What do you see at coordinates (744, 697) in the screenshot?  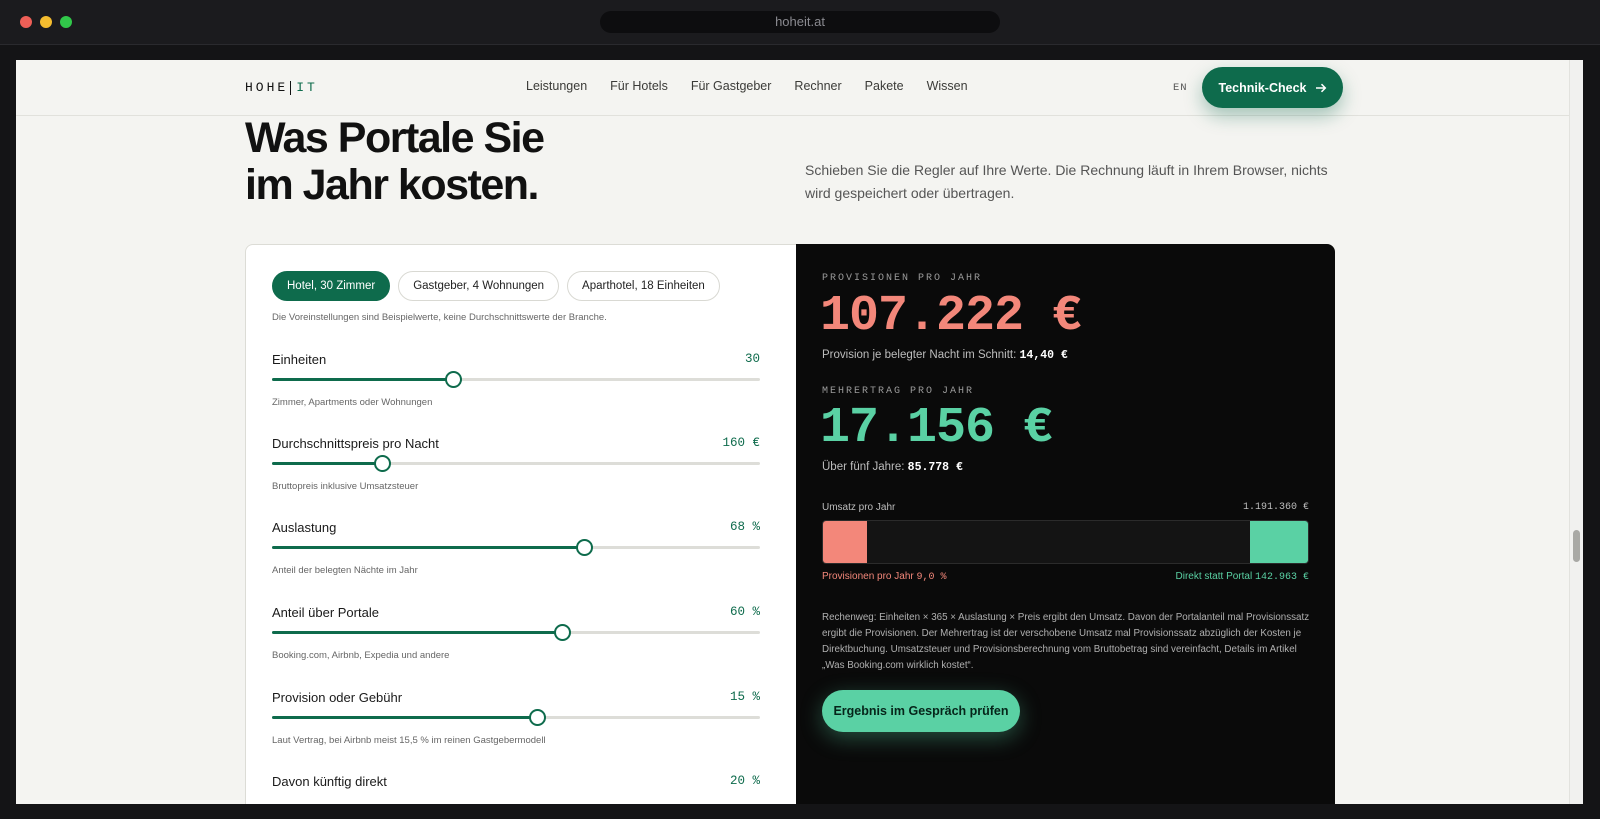 I see `slider-value: 15 %` at bounding box center [744, 697].